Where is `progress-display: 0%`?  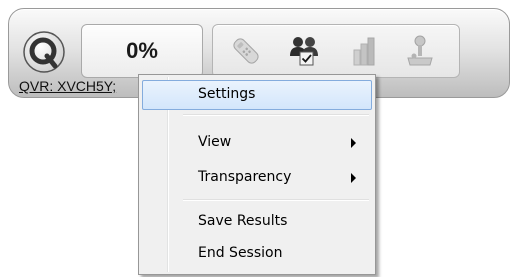
progress-display: 0% is located at coordinates (142, 51).